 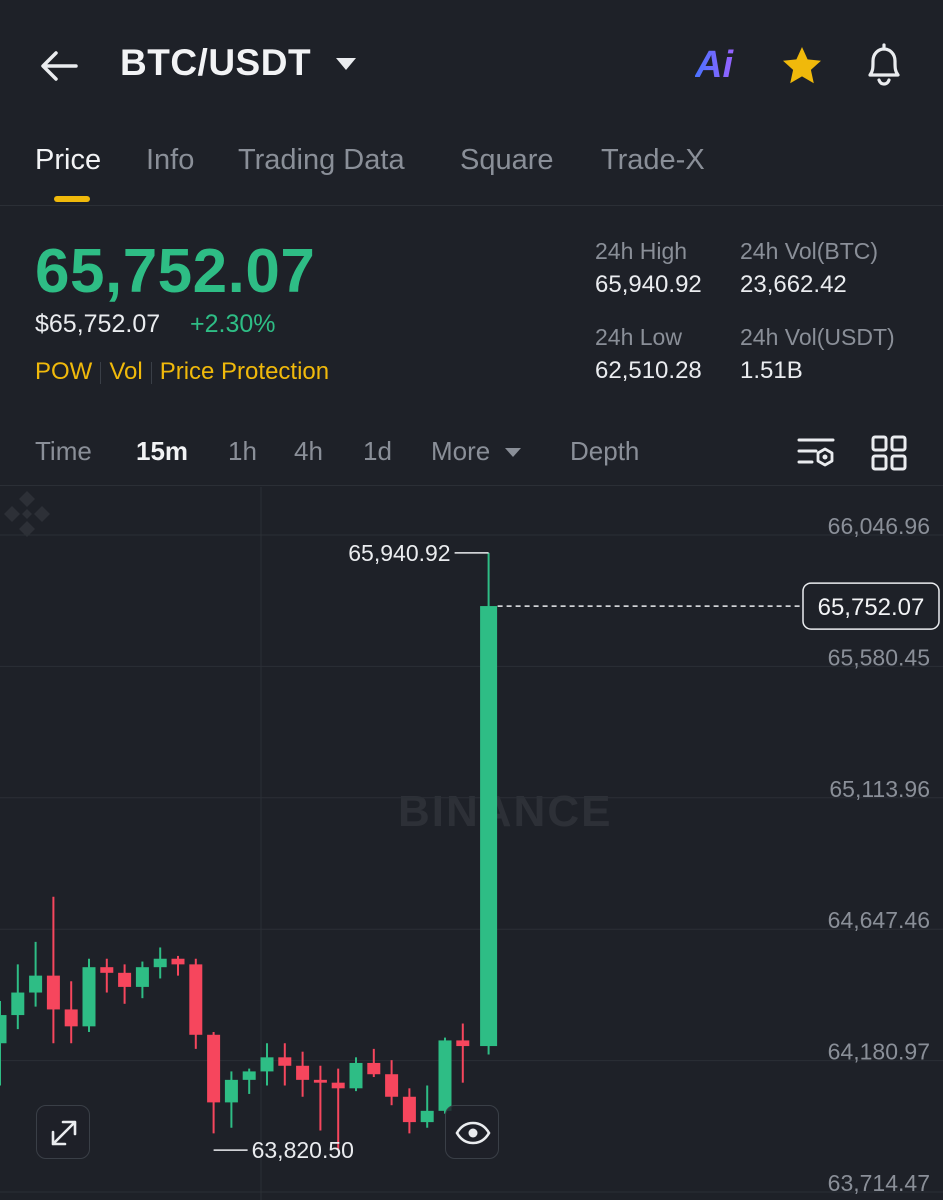 What do you see at coordinates (162, 451) in the screenshot?
I see `interval-15m: 15m` at bounding box center [162, 451].